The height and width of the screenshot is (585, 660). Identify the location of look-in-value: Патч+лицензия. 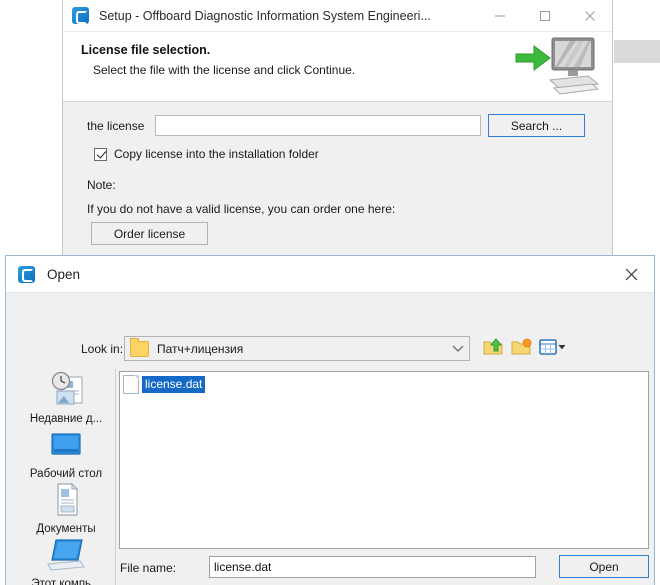
(200, 348).